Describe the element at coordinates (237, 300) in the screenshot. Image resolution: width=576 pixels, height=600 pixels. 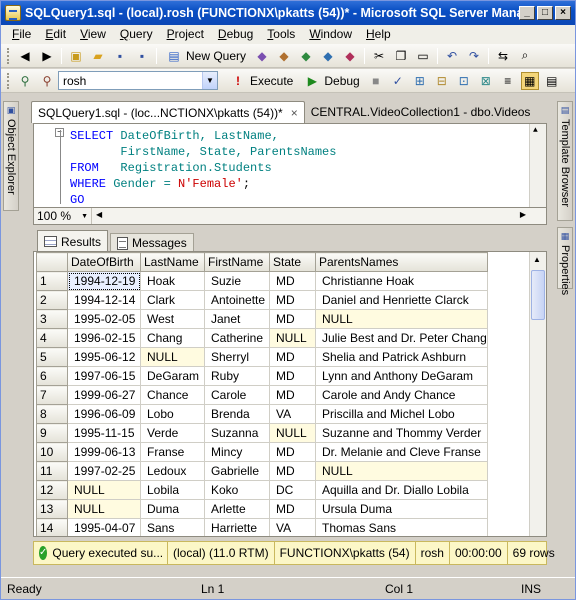
I see `grid-cell: Antoinette` at that location.